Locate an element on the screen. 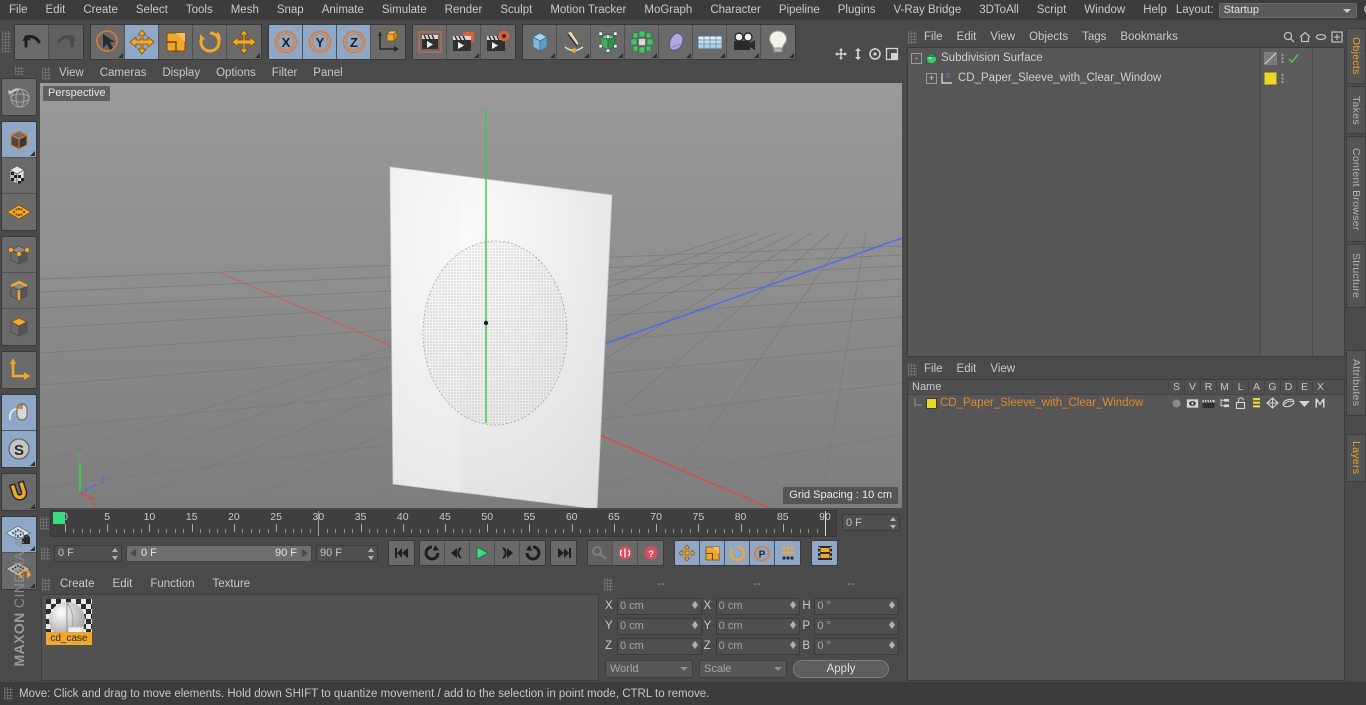 Image resolution: width=1366 pixels, height=705 pixels. coord-field-pos-z: 0 cm is located at coordinates (659, 646).